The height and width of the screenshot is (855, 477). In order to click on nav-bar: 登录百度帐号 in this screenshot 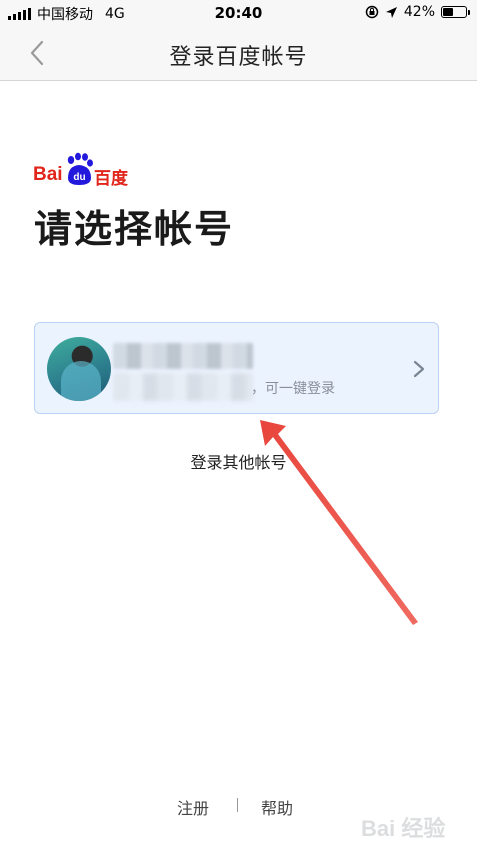, I will do `click(238, 53)`.